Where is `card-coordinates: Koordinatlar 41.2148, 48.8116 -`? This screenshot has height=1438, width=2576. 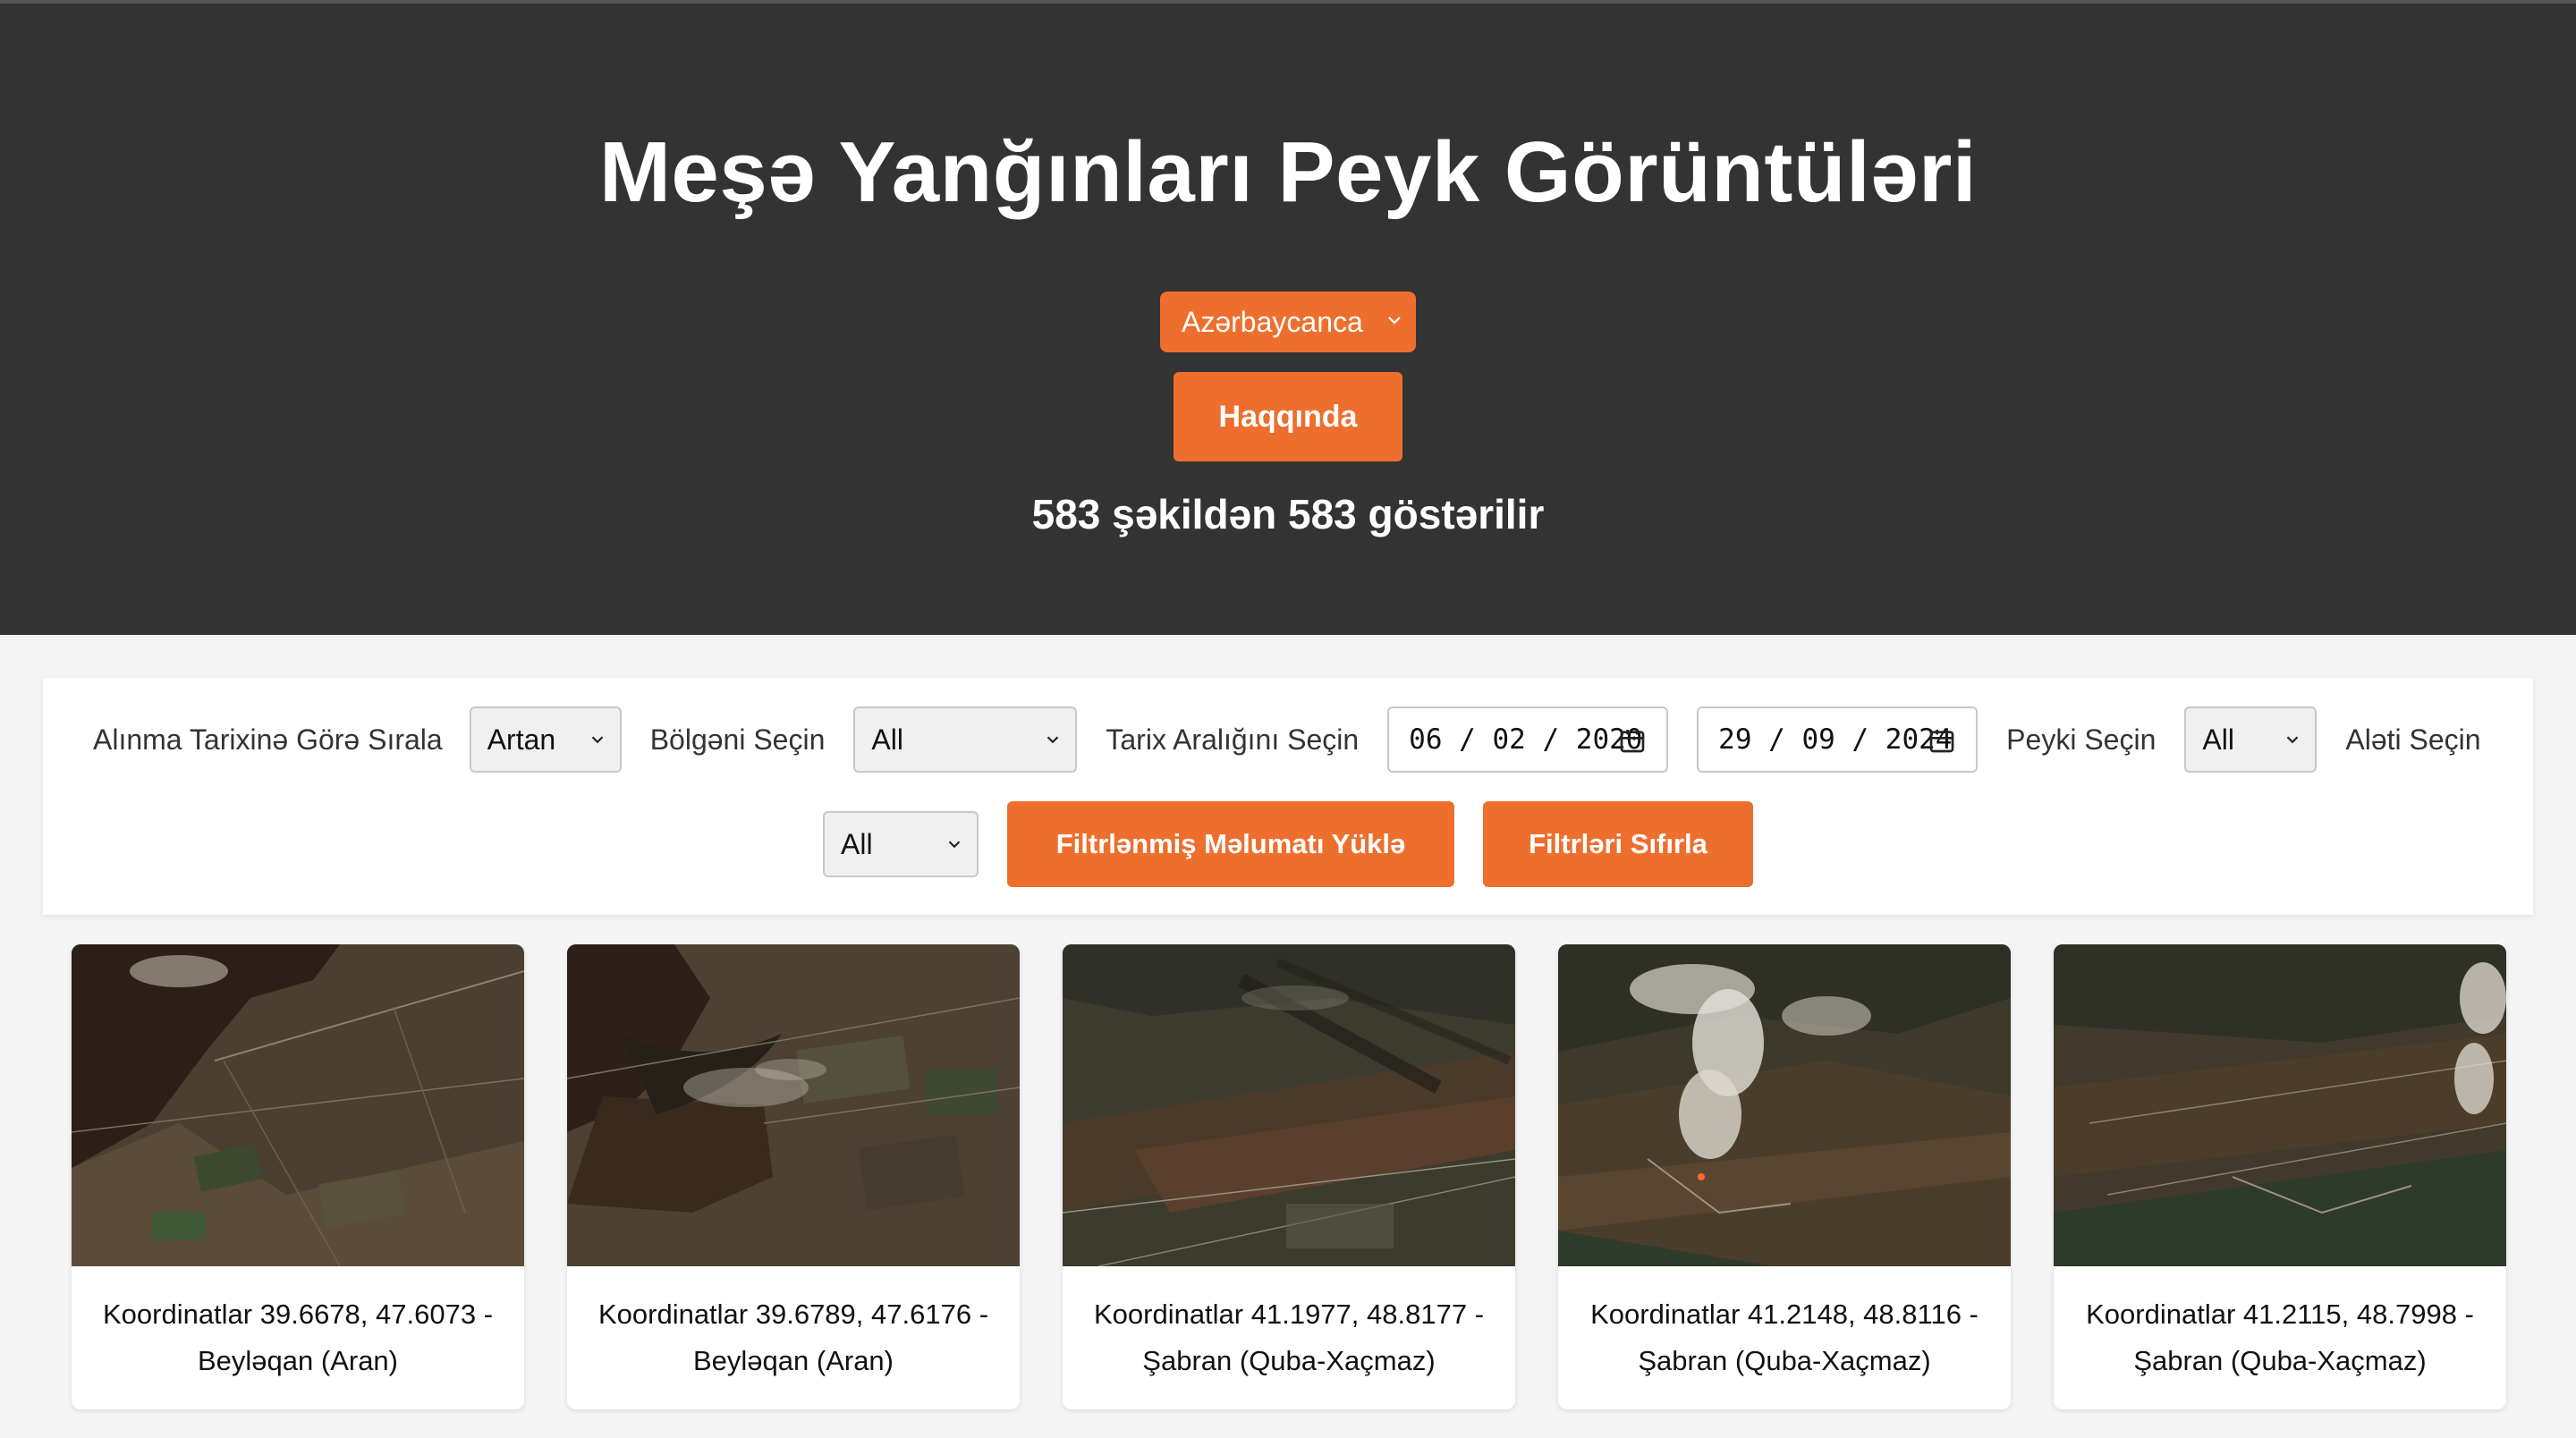 card-coordinates: Koordinatlar 41.2148, 48.8116 - is located at coordinates (1784, 1314).